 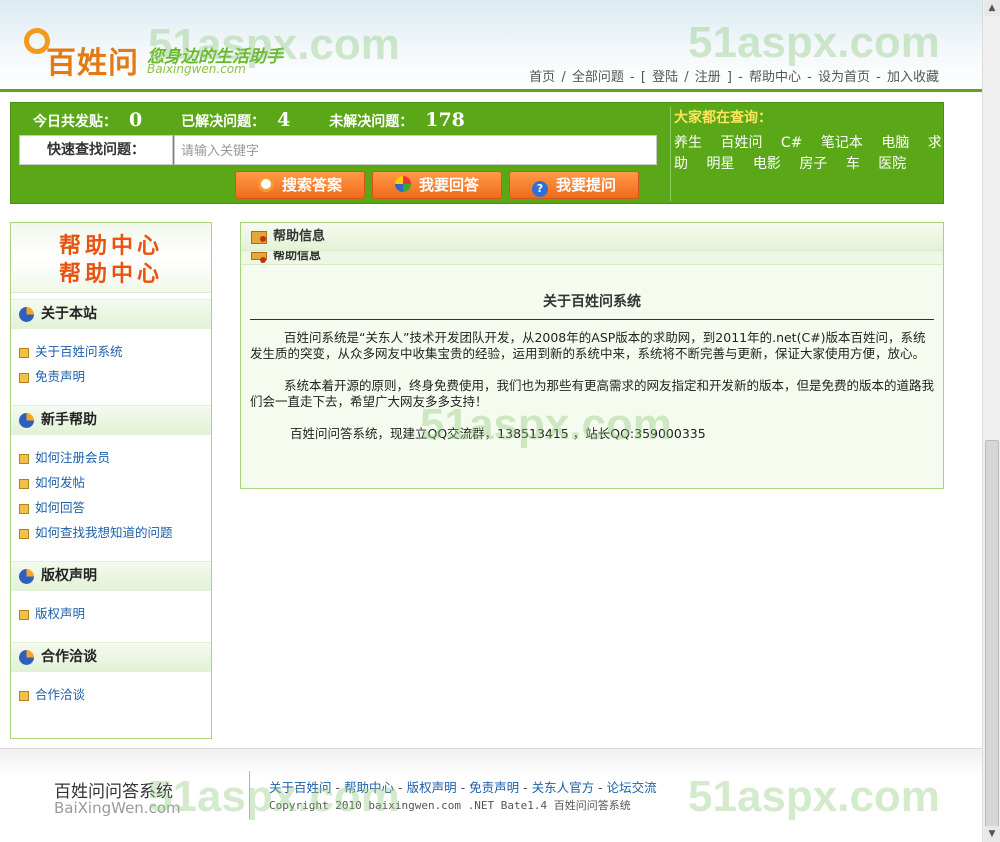 I want to click on sidebar-link-register: 如何注册会员, so click(x=115, y=457).